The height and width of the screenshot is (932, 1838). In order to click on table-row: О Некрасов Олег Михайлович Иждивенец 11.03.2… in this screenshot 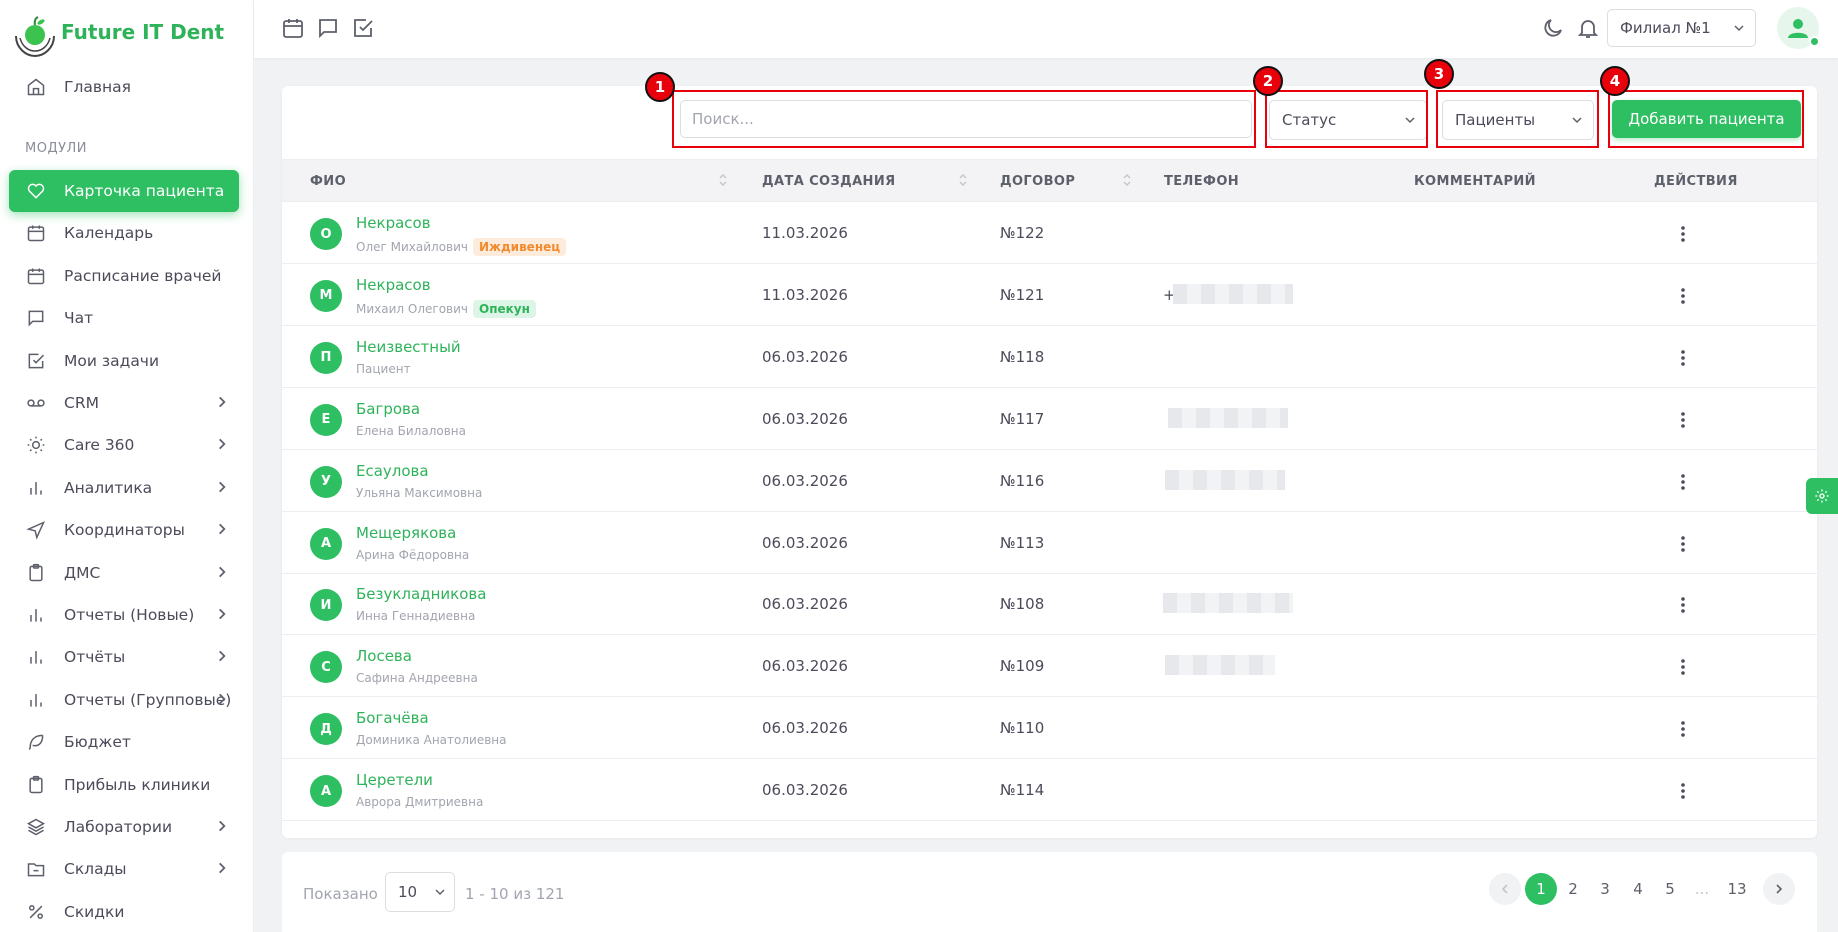, I will do `click(1049, 233)`.